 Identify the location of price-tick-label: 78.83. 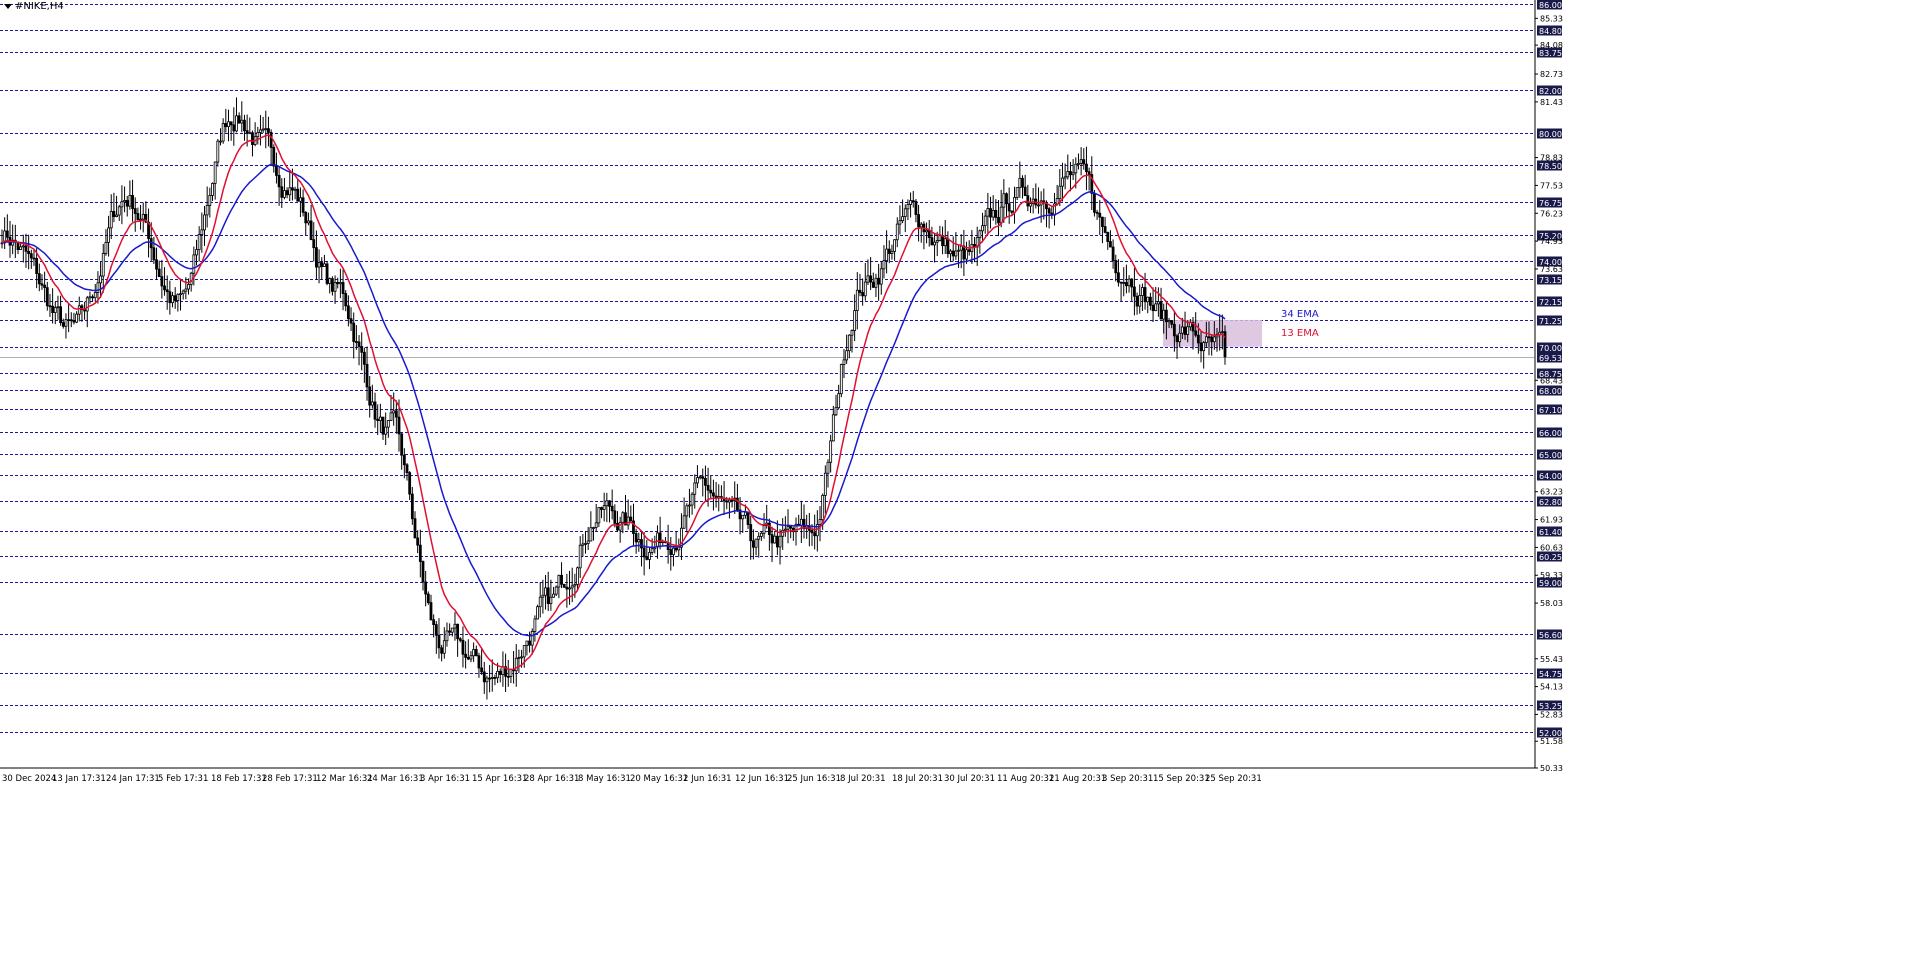
(1551, 158).